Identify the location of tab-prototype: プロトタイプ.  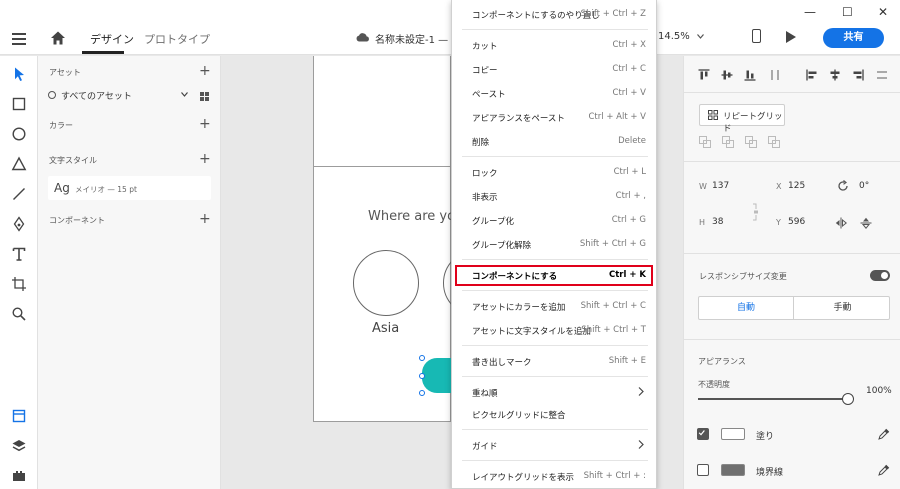
(177, 39).